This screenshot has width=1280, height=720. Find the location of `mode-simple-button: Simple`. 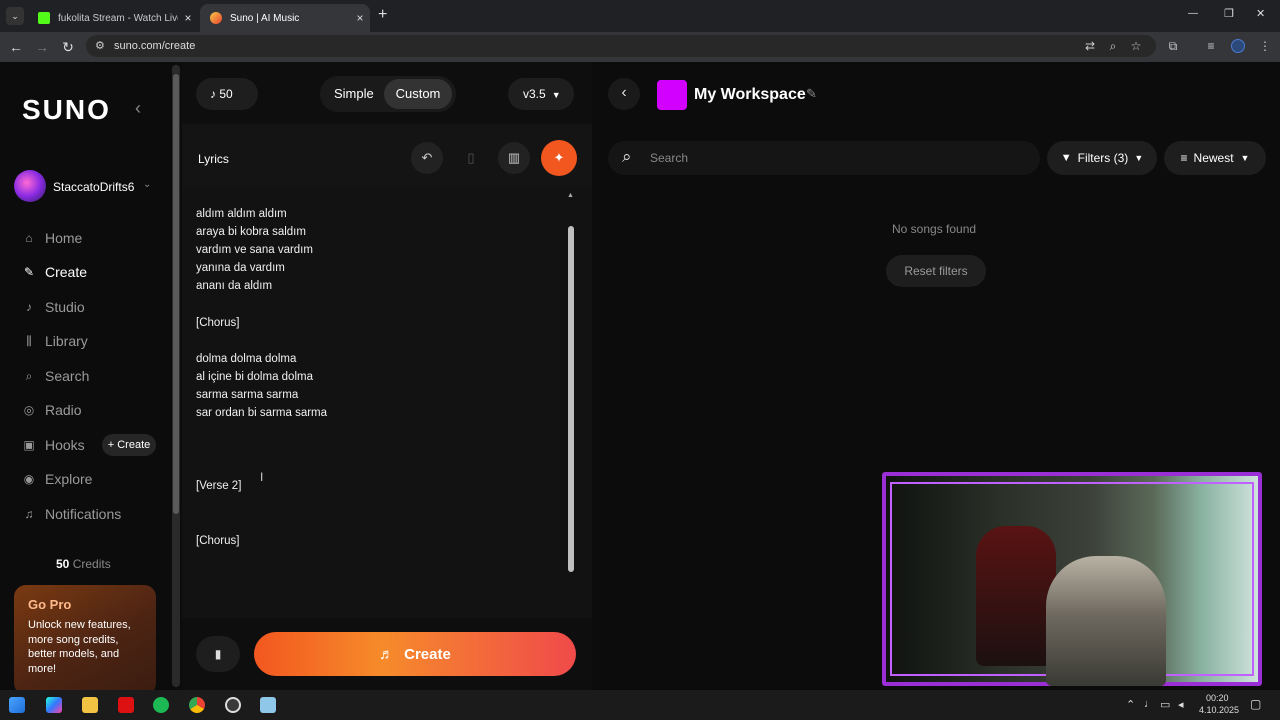

mode-simple-button: Simple is located at coordinates (354, 93).